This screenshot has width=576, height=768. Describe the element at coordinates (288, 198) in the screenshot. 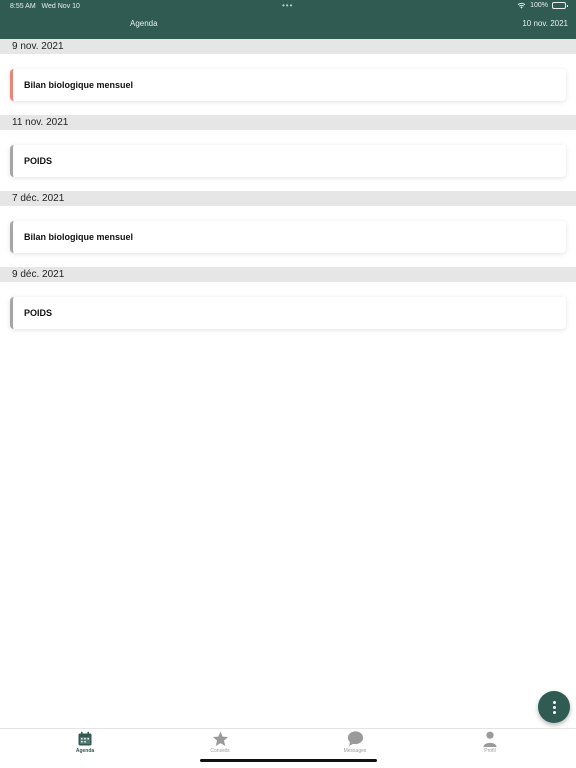

I see `section-date-header: 7 déc. 2021` at that location.